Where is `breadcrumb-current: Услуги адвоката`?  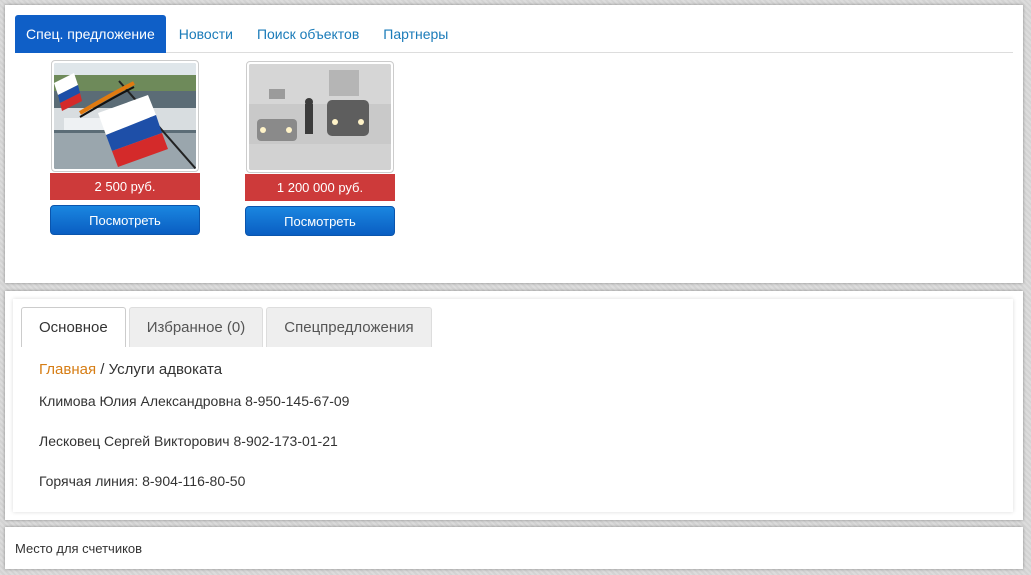
breadcrumb-current: Услуги адвоката is located at coordinates (165, 369).